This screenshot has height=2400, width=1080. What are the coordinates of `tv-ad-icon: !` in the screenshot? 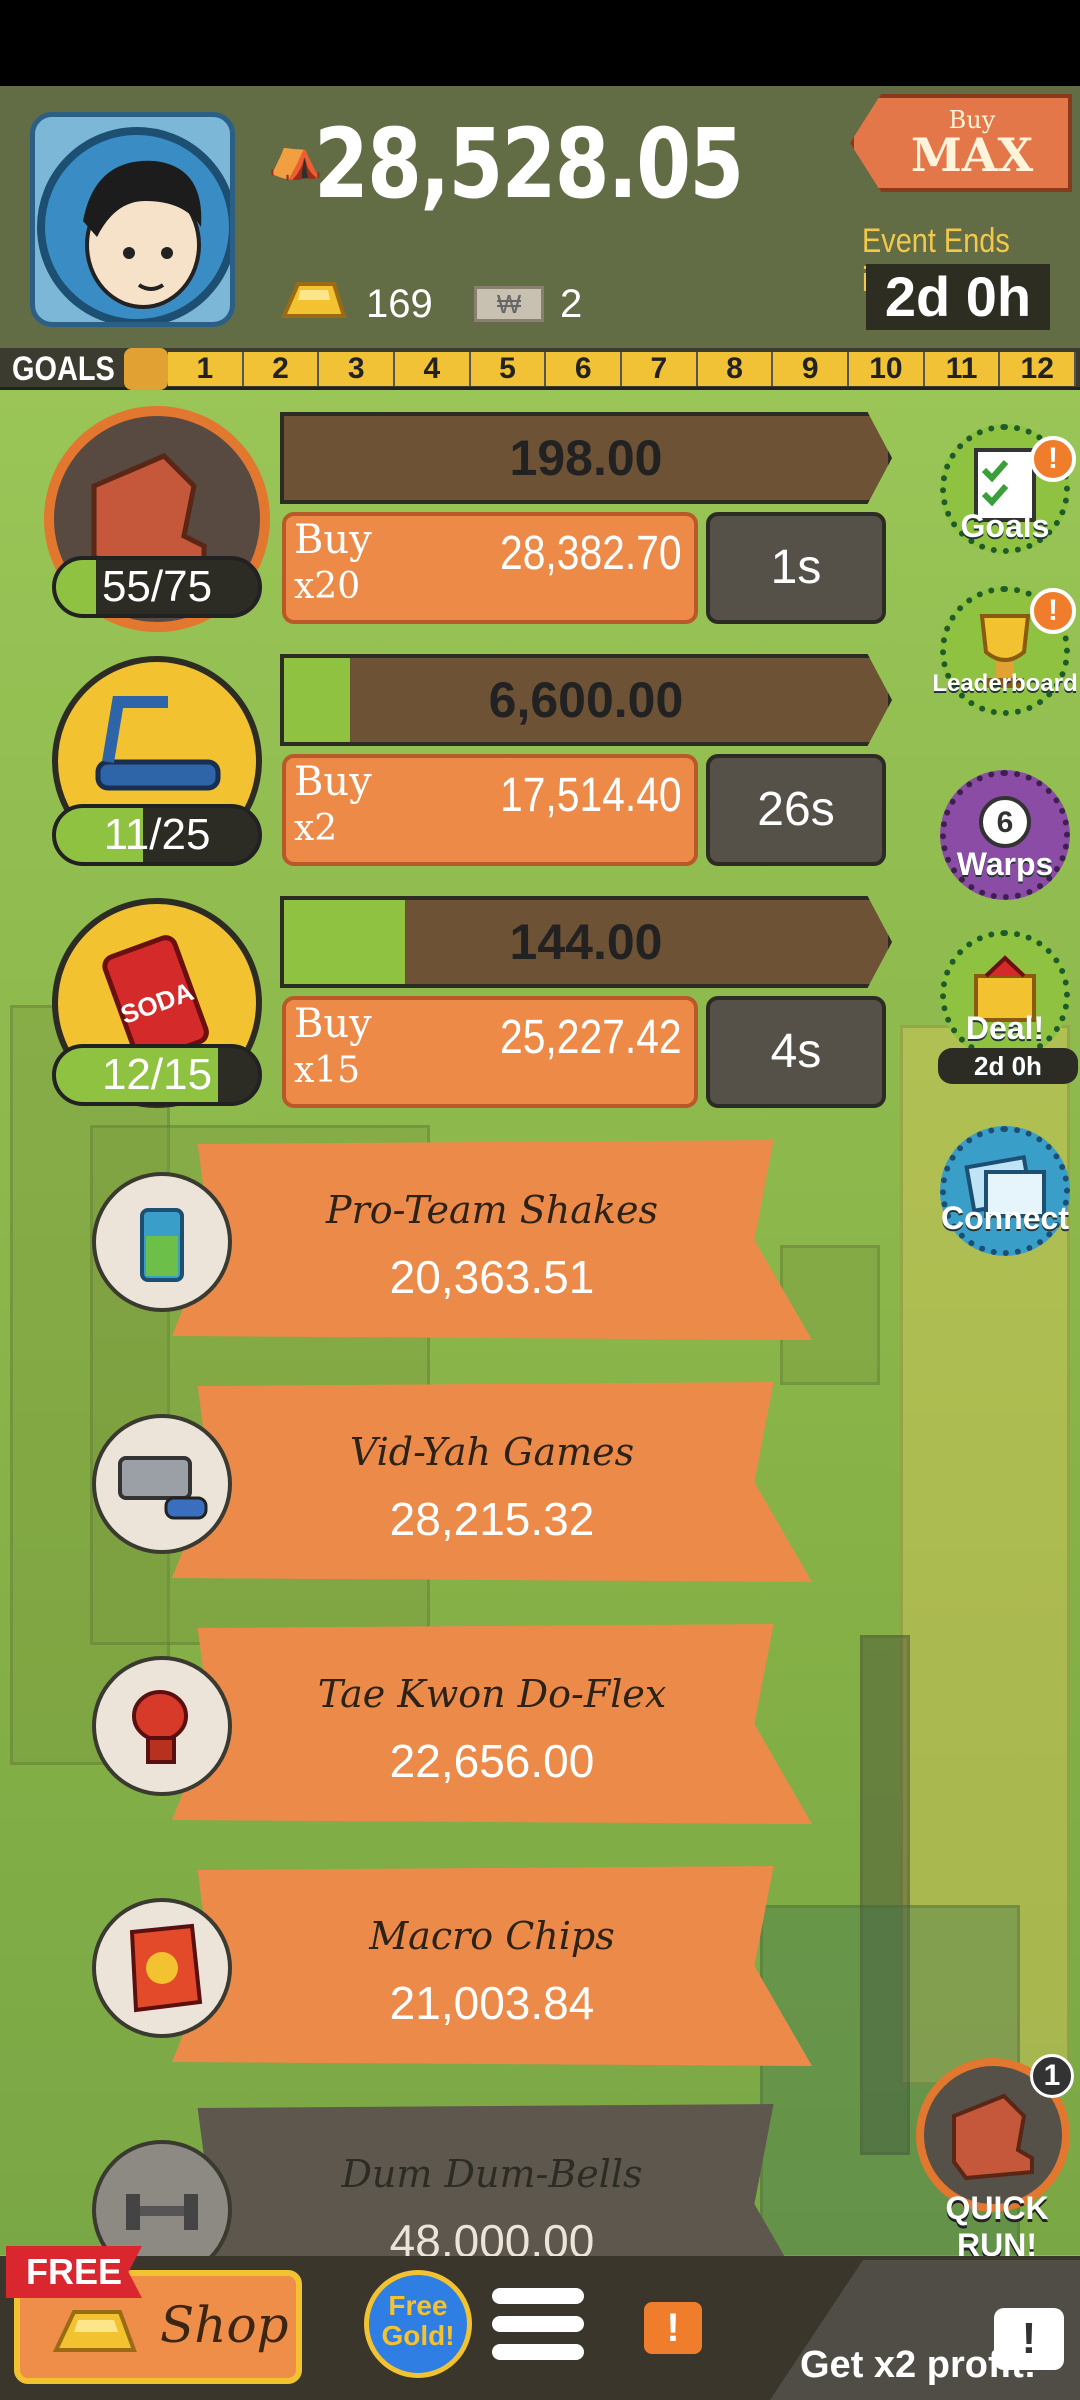 It's located at (1029, 2339).